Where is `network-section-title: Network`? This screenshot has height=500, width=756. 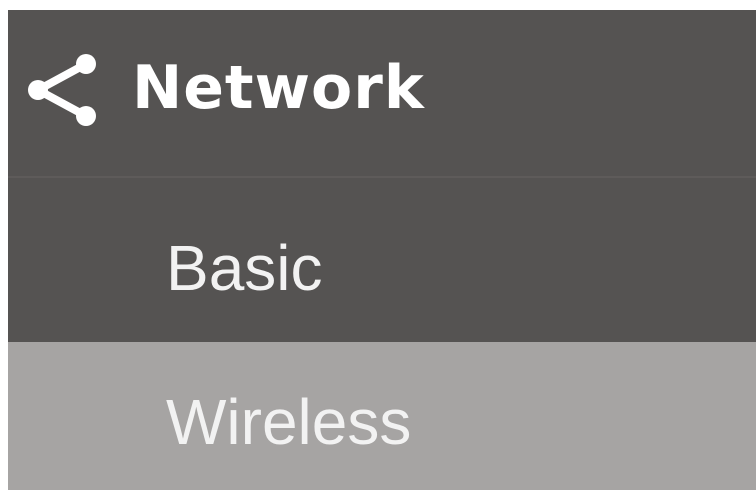 network-section-title: Network is located at coordinates (278, 88).